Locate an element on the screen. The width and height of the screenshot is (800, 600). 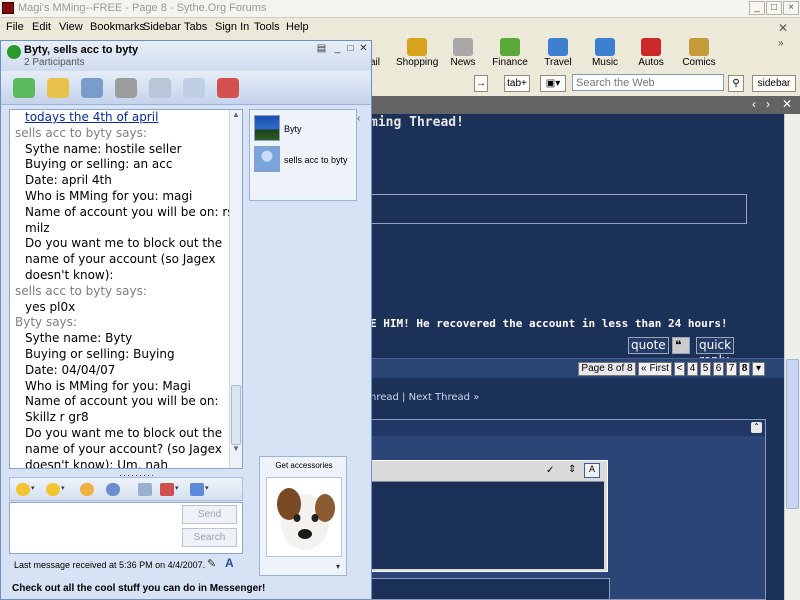
scrollbar-thumb is located at coordinates (792, 434).